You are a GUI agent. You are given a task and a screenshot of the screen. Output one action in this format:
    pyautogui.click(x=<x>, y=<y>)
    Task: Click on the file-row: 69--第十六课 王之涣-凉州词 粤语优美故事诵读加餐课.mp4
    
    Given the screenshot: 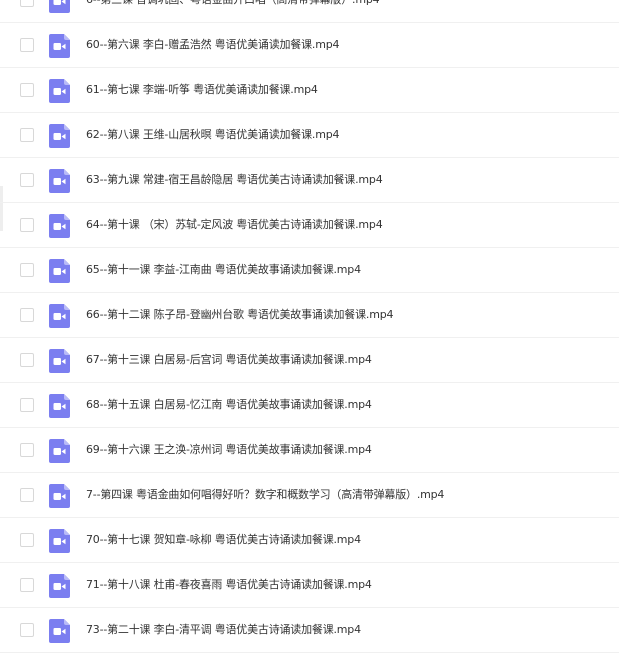 What is the action you would take?
    pyautogui.click(x=309, y=450)
    